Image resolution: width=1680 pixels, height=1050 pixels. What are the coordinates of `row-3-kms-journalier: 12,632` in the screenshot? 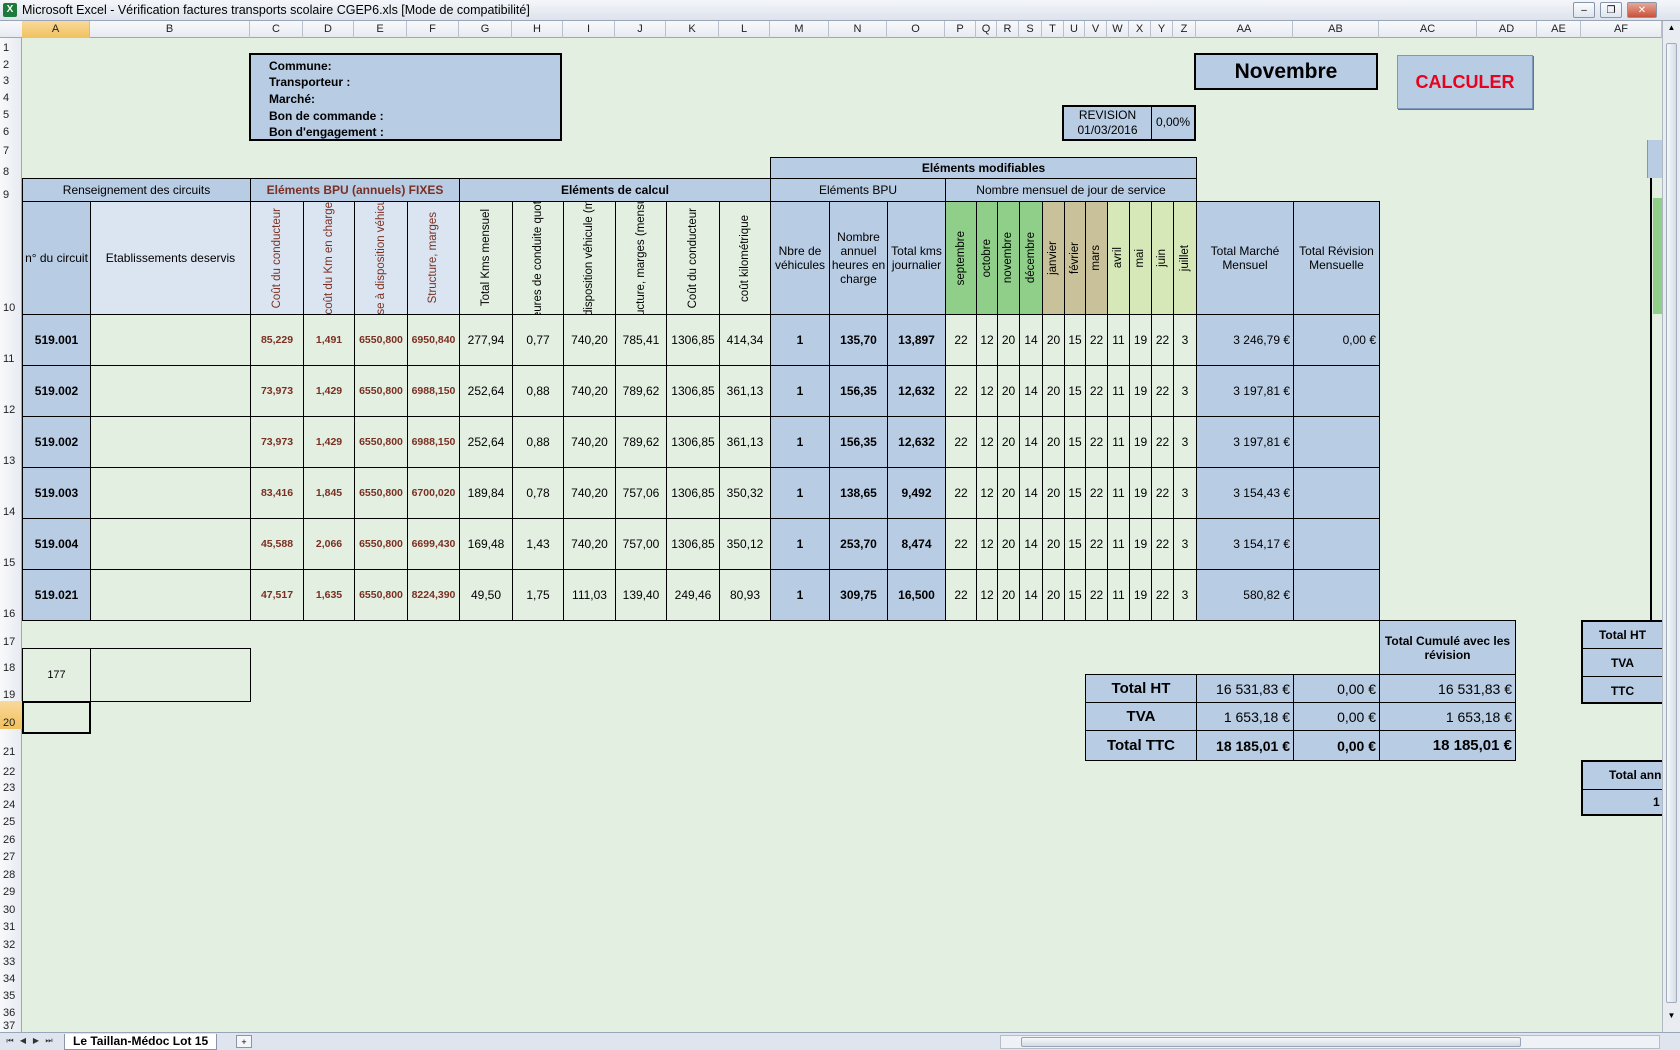 It's located at (916, 442).